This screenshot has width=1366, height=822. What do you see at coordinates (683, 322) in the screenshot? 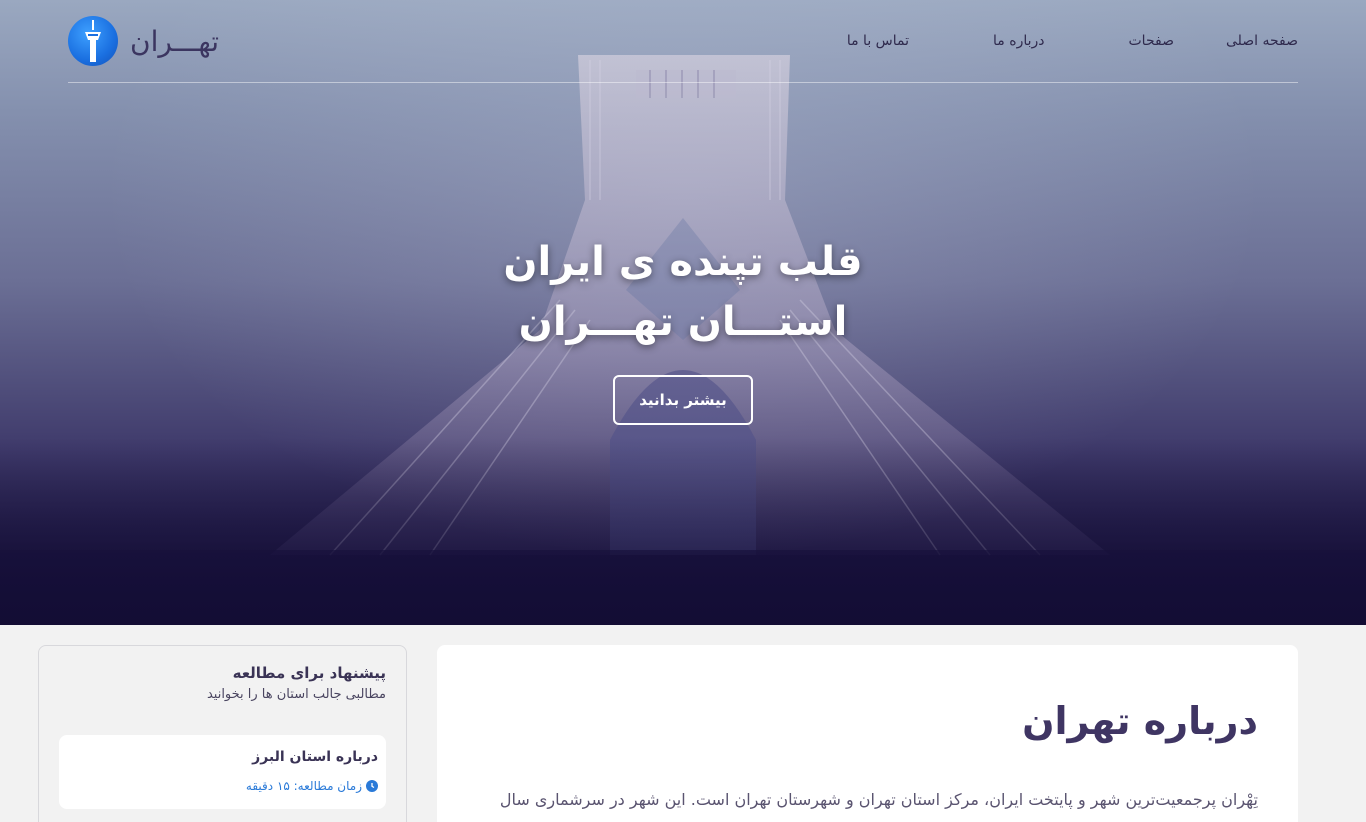
I see `hero-title-line2: استـــان تهـــران` at bounding box center [683, 322].